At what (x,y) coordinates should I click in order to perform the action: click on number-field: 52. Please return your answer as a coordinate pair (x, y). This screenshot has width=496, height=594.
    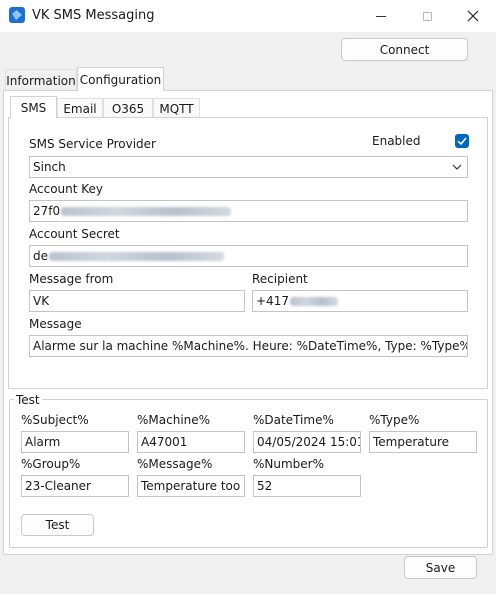
    Looking at the image, I should click on (307, 486).